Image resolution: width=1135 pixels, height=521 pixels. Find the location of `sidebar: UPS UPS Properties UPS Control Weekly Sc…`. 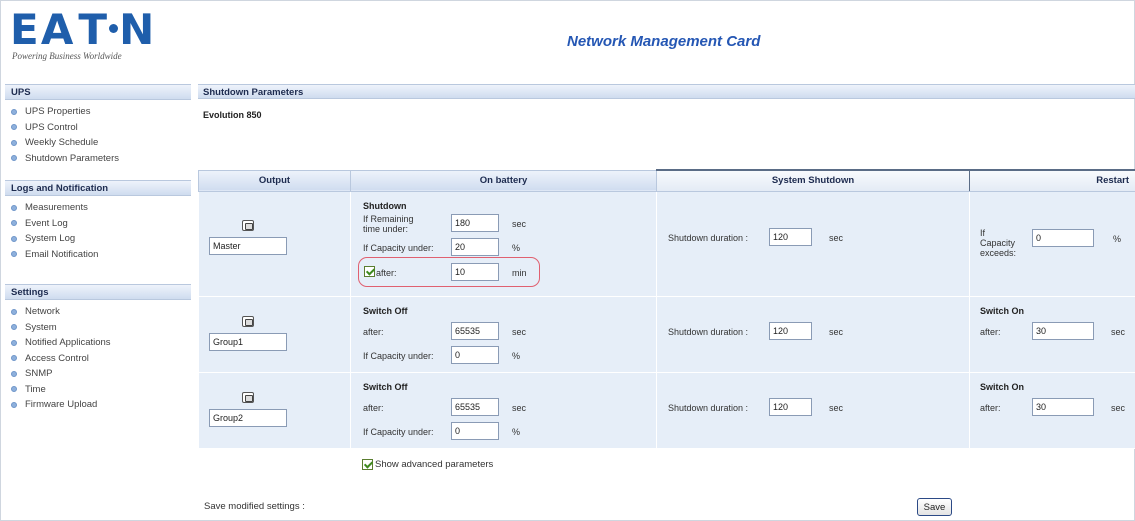

sidebar: UPS UPS Properties UPS Control Weekly Sc… is located at coordinates (98, 255).